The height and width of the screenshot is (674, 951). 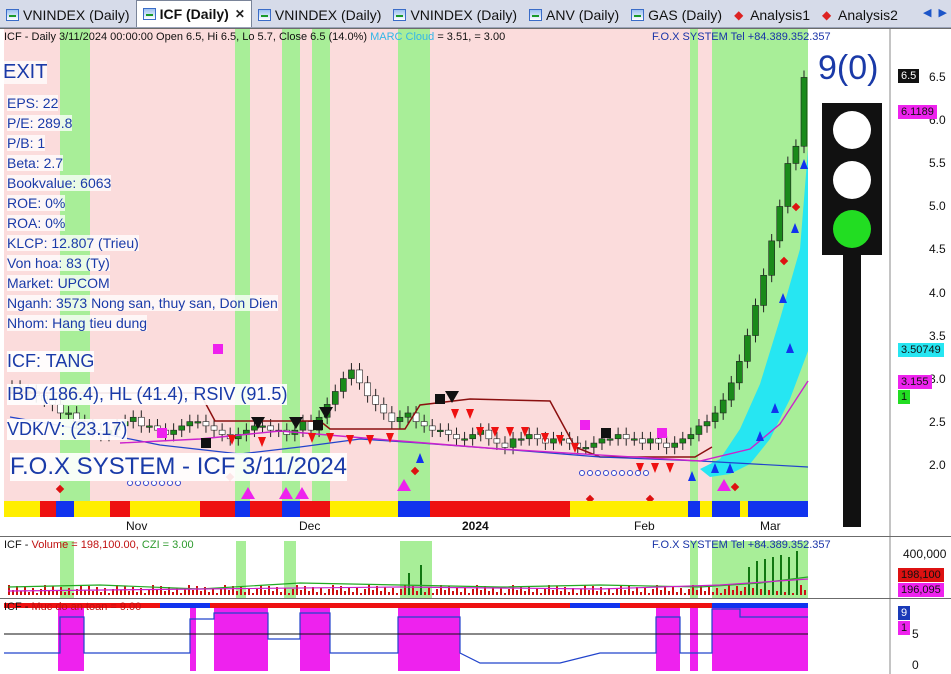 I want to click on tab-scroll-arrows-icon: ◀ ▶, so click(x=936, y=12).